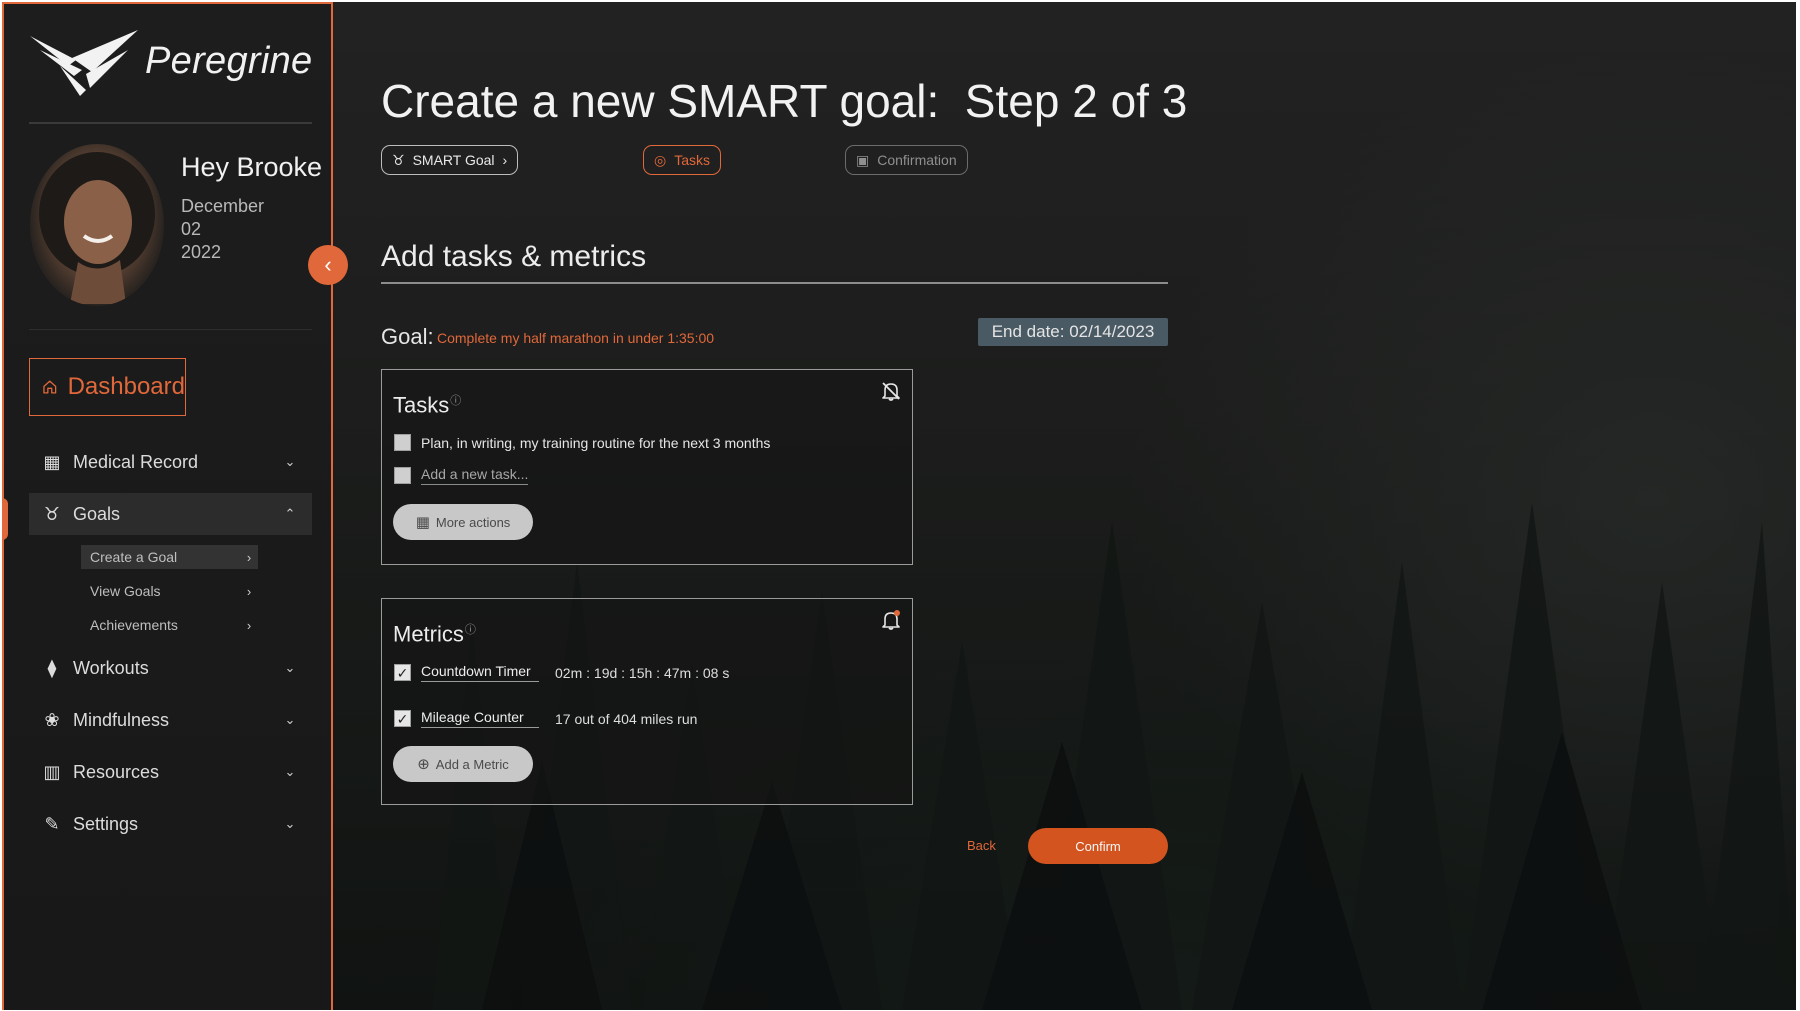 This screenshot has height=1011, width=1800. I want to click on add-metric-button: ⊕ Add a Metric, so click(463, 764).